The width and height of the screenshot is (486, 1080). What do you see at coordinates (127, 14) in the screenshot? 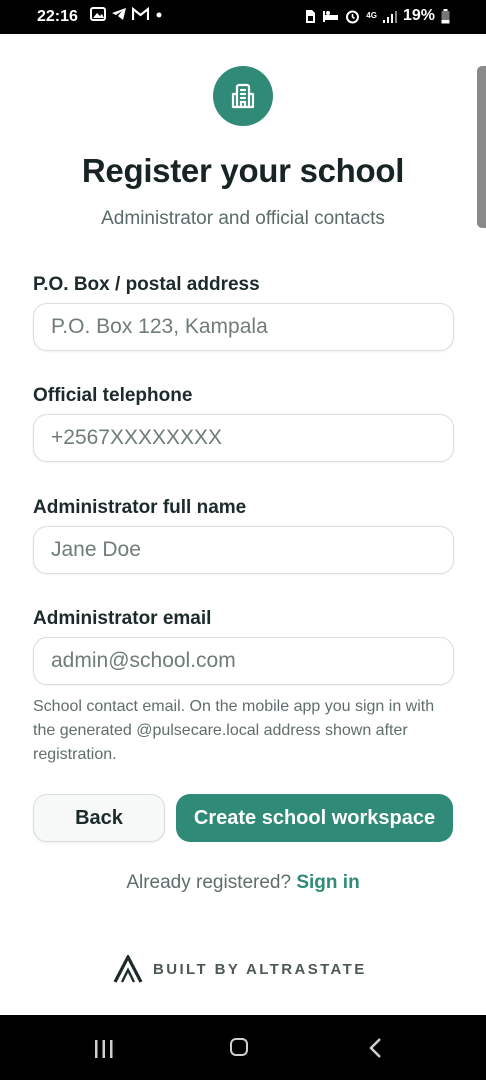
I see `notification-icons` at bounding box center [127, 14].